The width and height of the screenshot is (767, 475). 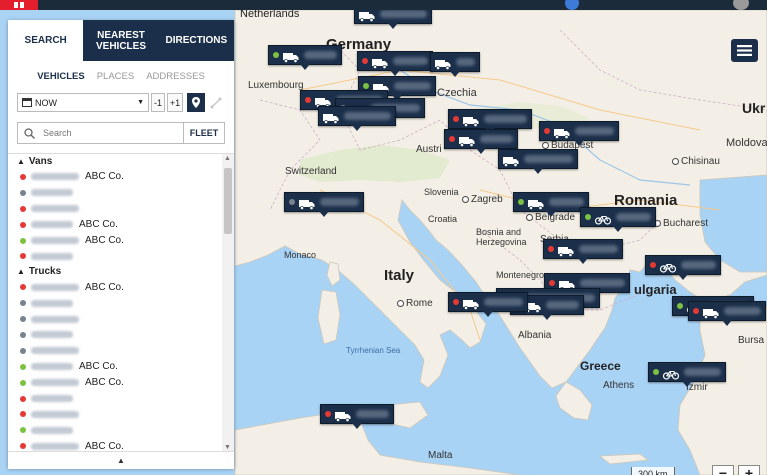 What do you see at coordinates (228, 201) in the screenshot?
I see `scrollbar-thumb` at bounding box center [228, 201].